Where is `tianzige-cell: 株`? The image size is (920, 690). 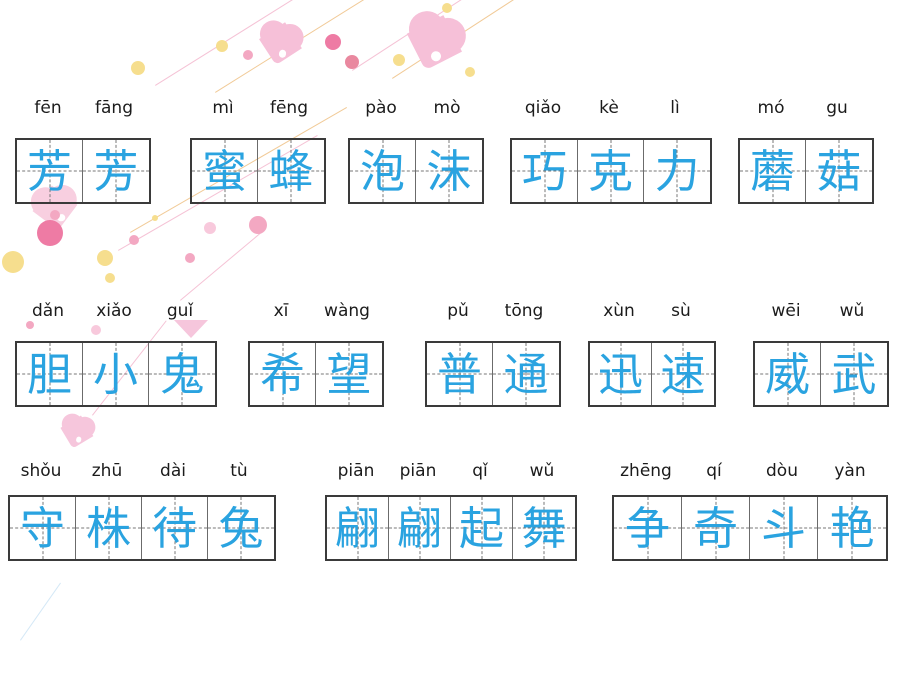 tianzige-cell: 株 is located at coordinates (109, 528).